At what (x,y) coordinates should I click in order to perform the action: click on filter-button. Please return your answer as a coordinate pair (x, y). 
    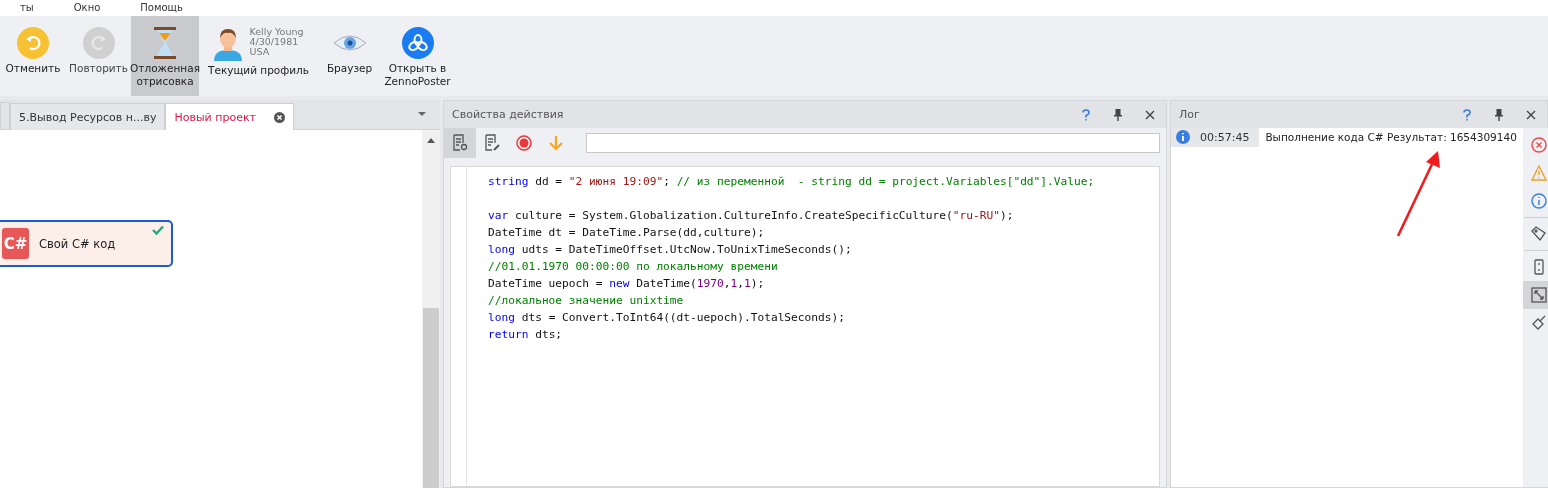
    Looking at the image, I should click on (1535, 295).